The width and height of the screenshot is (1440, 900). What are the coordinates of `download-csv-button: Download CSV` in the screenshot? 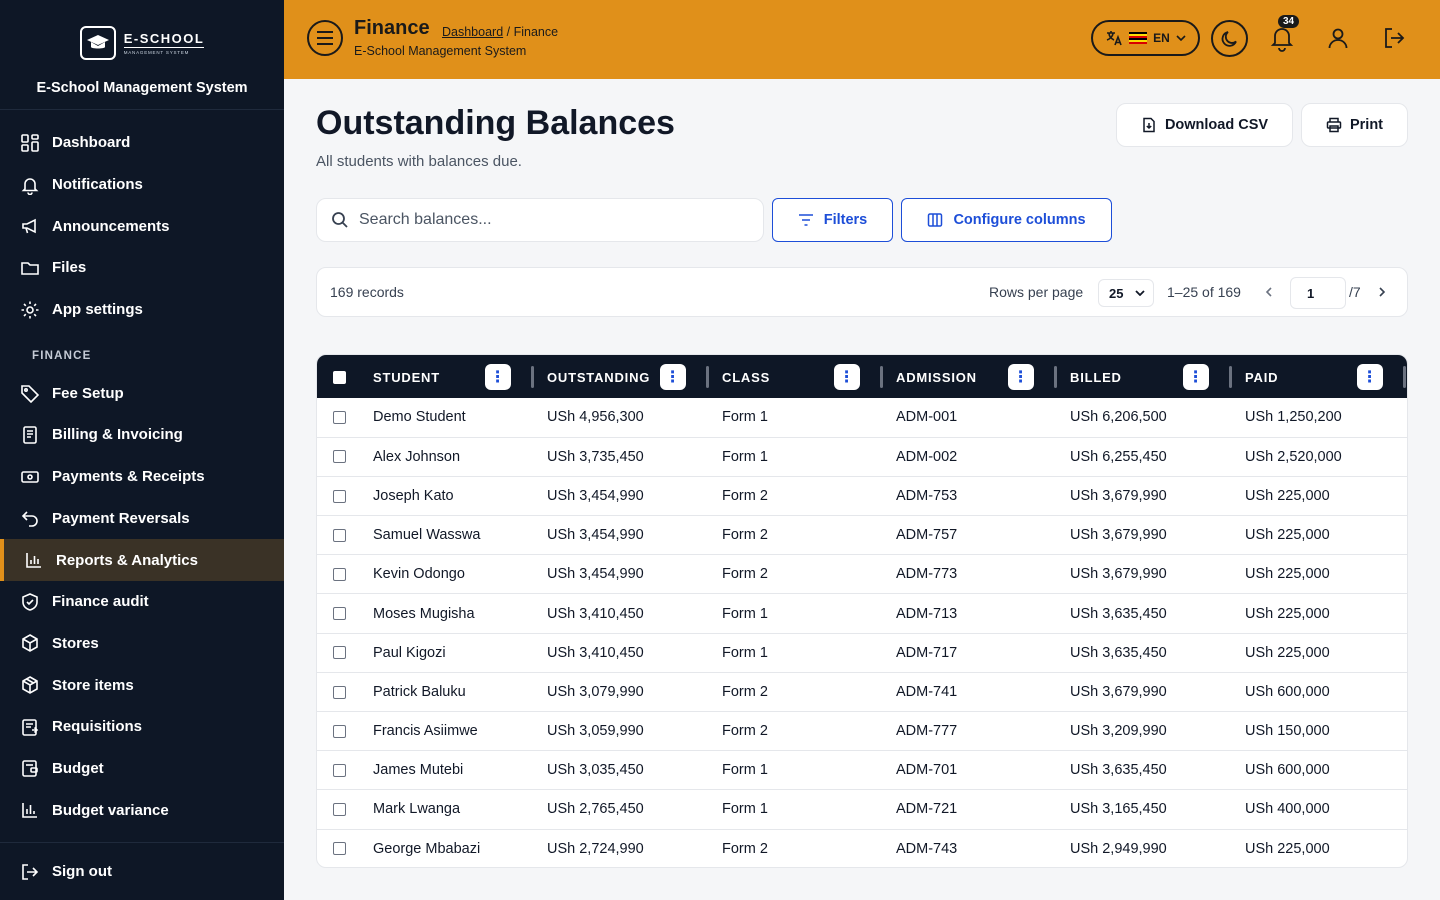 It's located at (1204, 125).